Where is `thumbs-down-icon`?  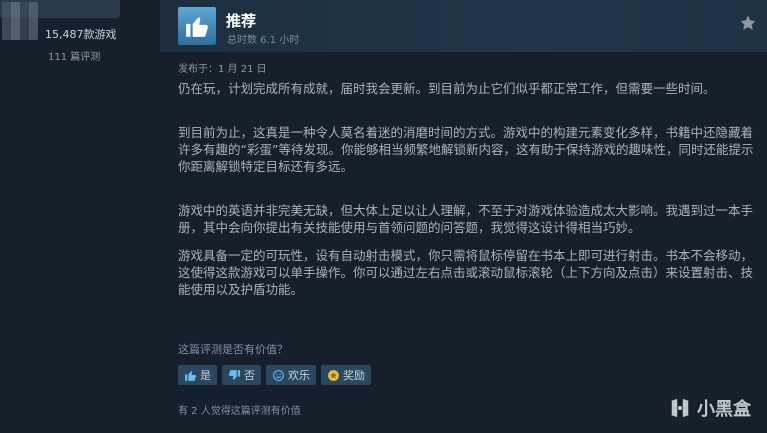
thumbs-down-icon is located at coordinates (234, 374).